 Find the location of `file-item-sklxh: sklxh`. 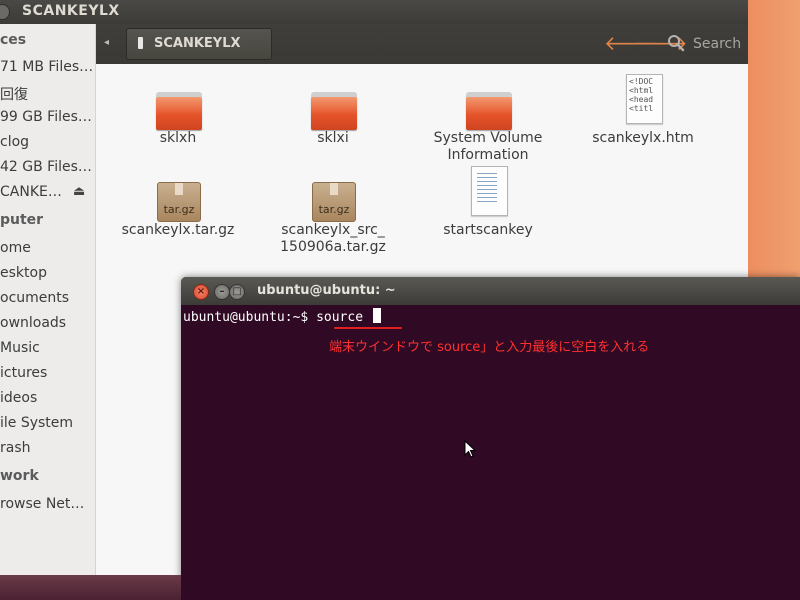

file-item-sklxh: sklxh is located at coordinates (178, 112).